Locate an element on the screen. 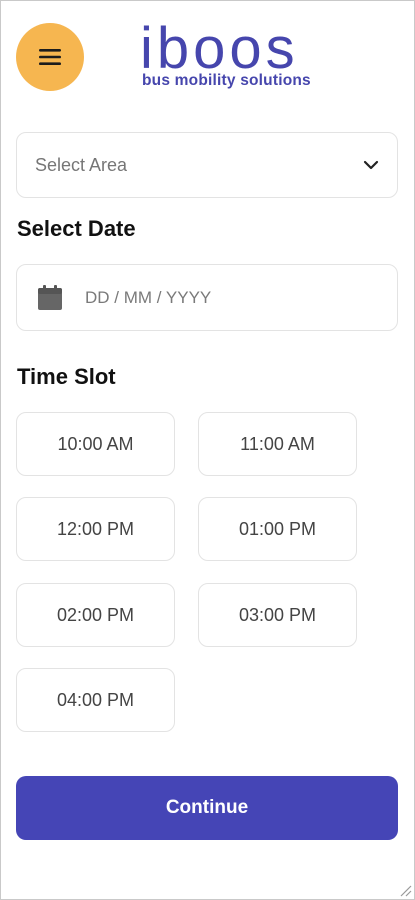 The image size is (415, 900). select-date-heading: Select Date is located at coordinates (76, 228).